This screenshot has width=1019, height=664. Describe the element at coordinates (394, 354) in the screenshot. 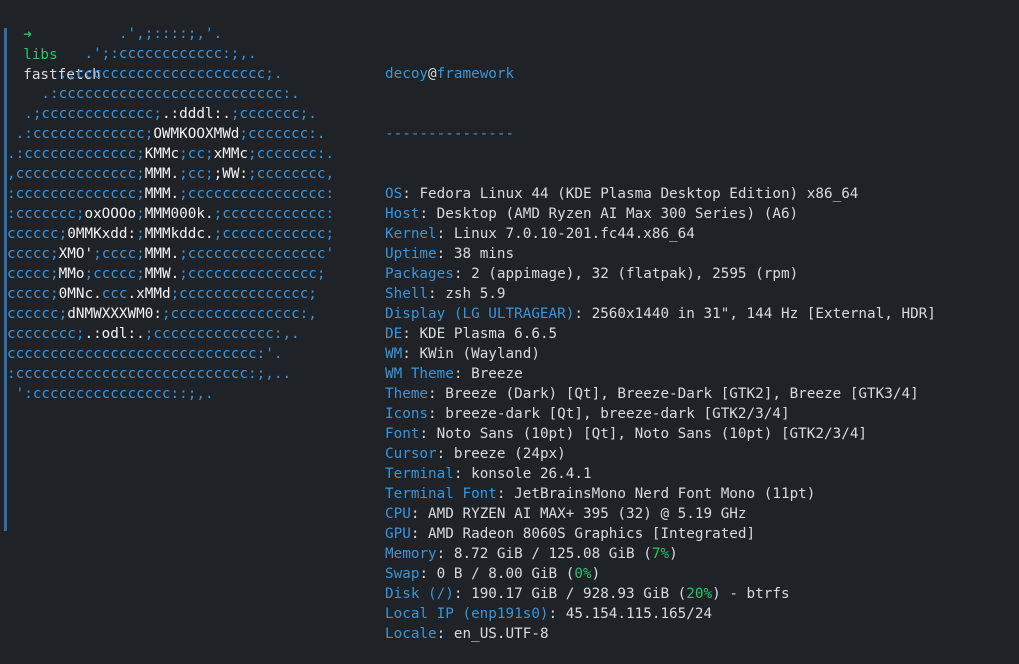

I see `info-key: WM` at that location.